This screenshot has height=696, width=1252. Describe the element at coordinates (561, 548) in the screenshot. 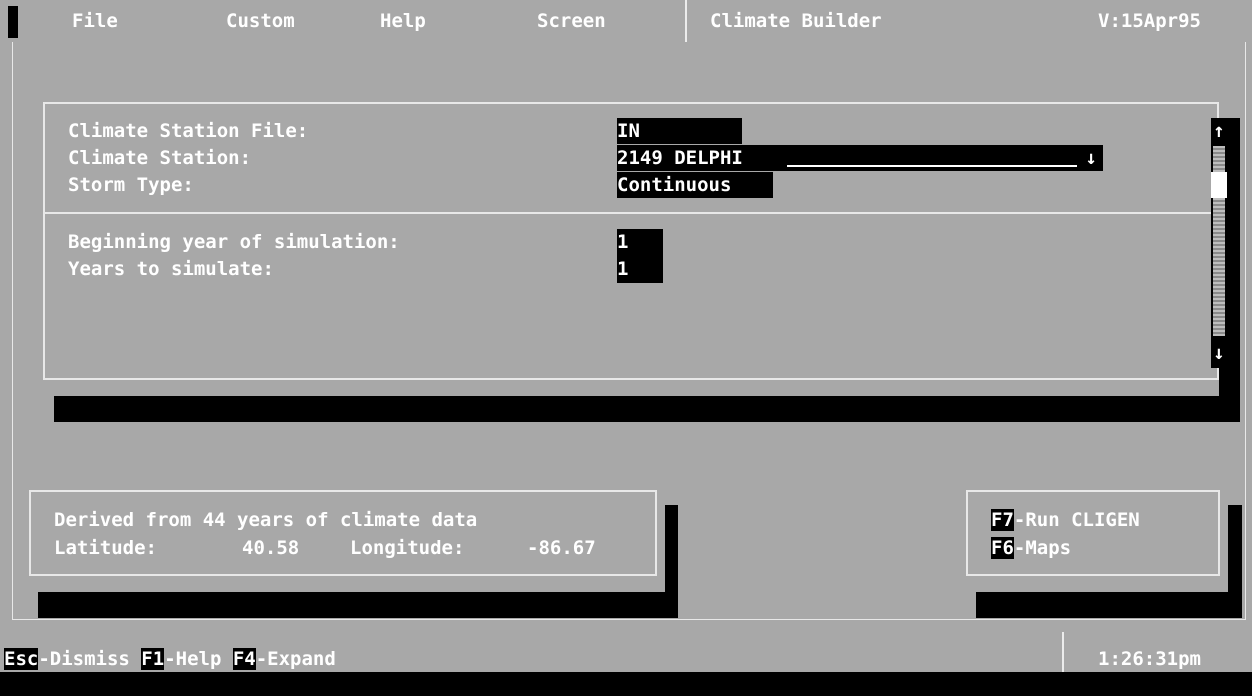

I see `longitude-value: -86.67` at that location.